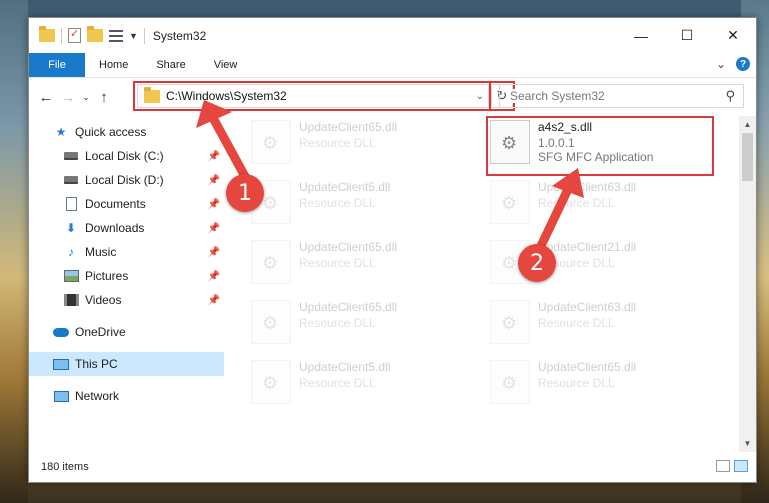 The image size is (769, 503). I want to click on step-badge-2: 2, so click(537, 263).